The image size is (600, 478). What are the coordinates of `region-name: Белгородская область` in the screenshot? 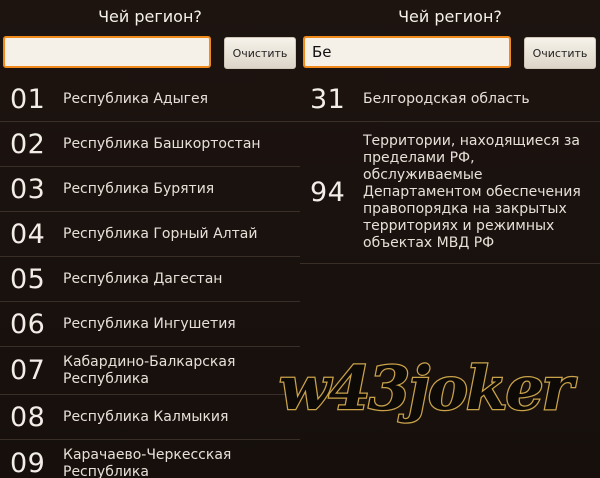 It's located at (446, 99).